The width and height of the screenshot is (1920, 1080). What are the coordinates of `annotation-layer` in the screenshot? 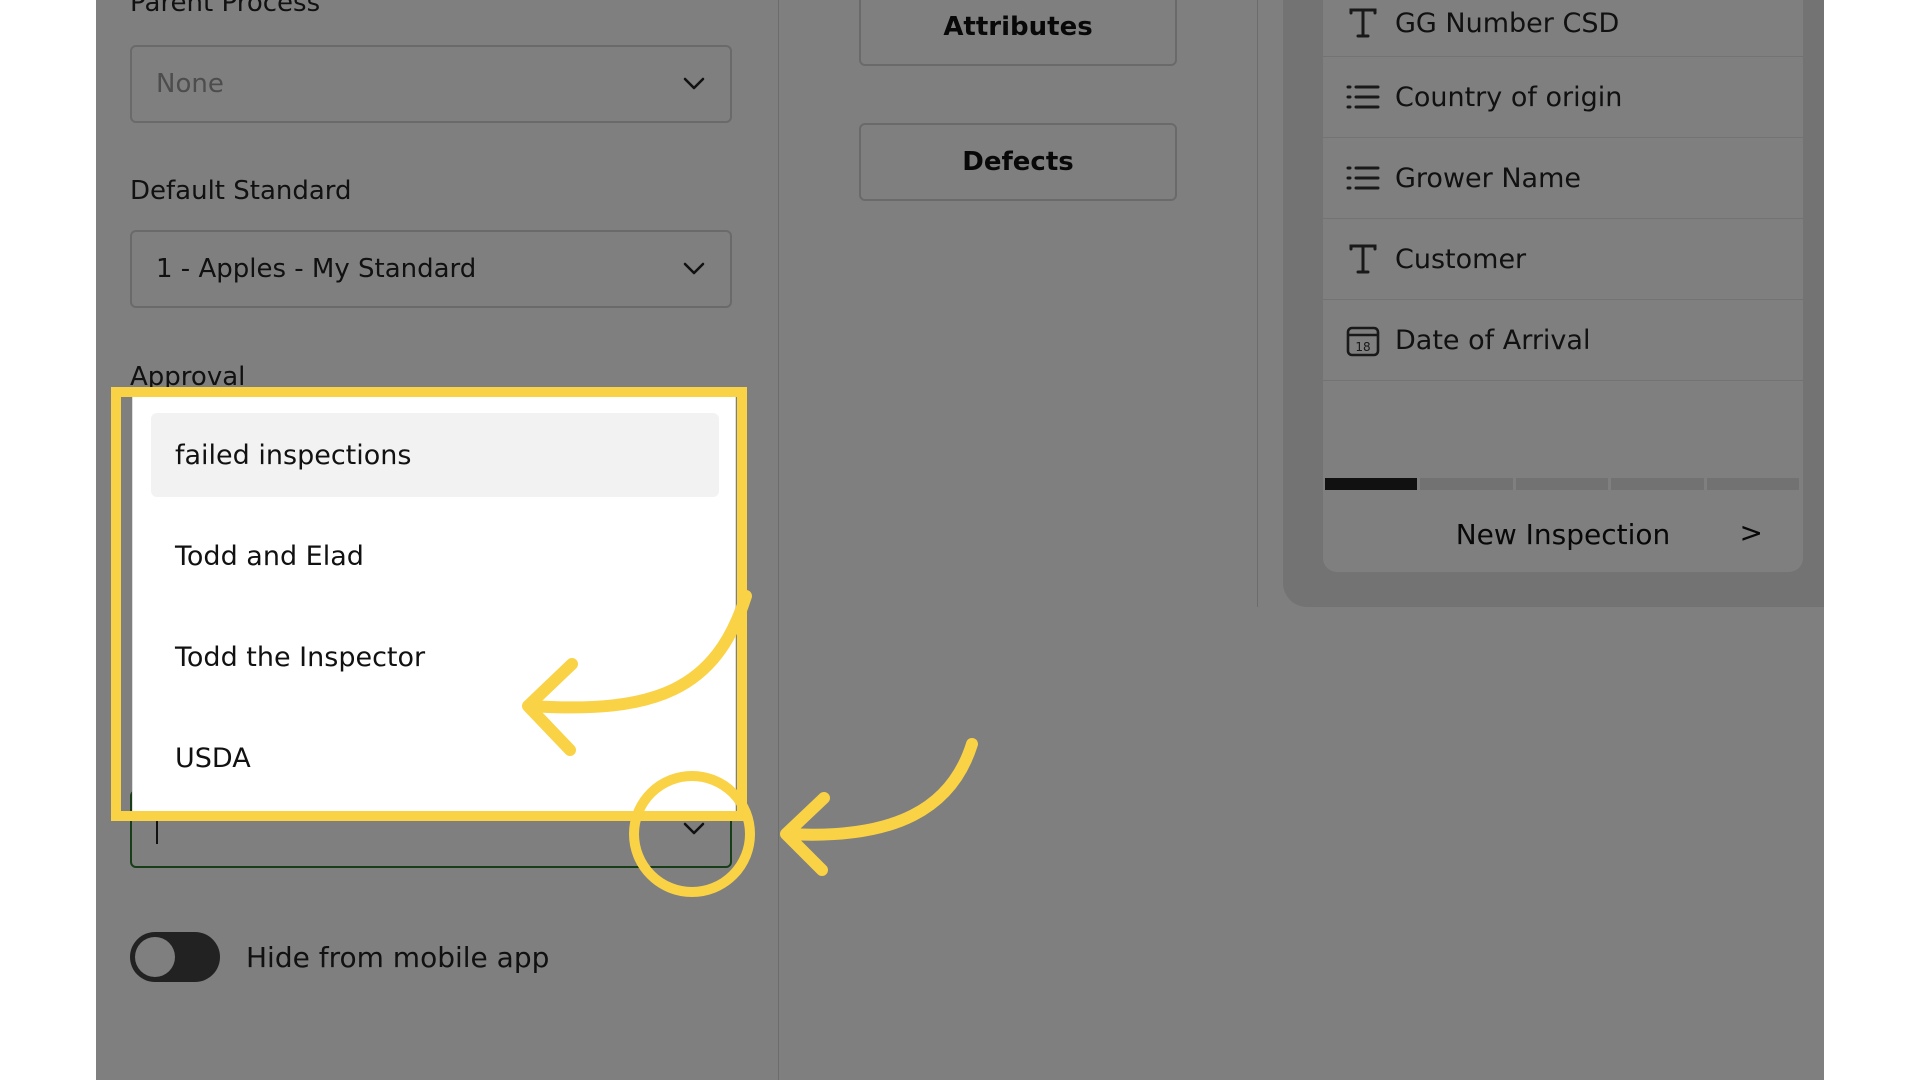 It's located at (750, 743).